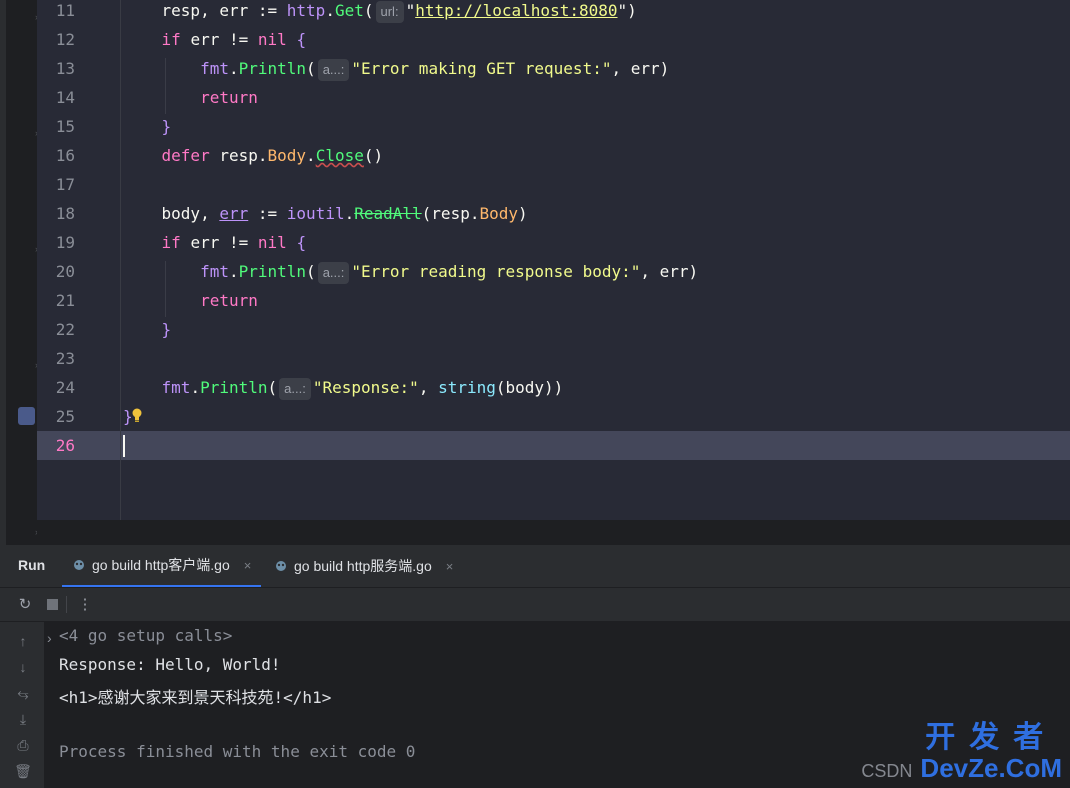 The height and width of the screenshot is (788, 1070). Describe the element at coordinates (65, 126) in the screenshot. I see `line-number: 15` at that location.